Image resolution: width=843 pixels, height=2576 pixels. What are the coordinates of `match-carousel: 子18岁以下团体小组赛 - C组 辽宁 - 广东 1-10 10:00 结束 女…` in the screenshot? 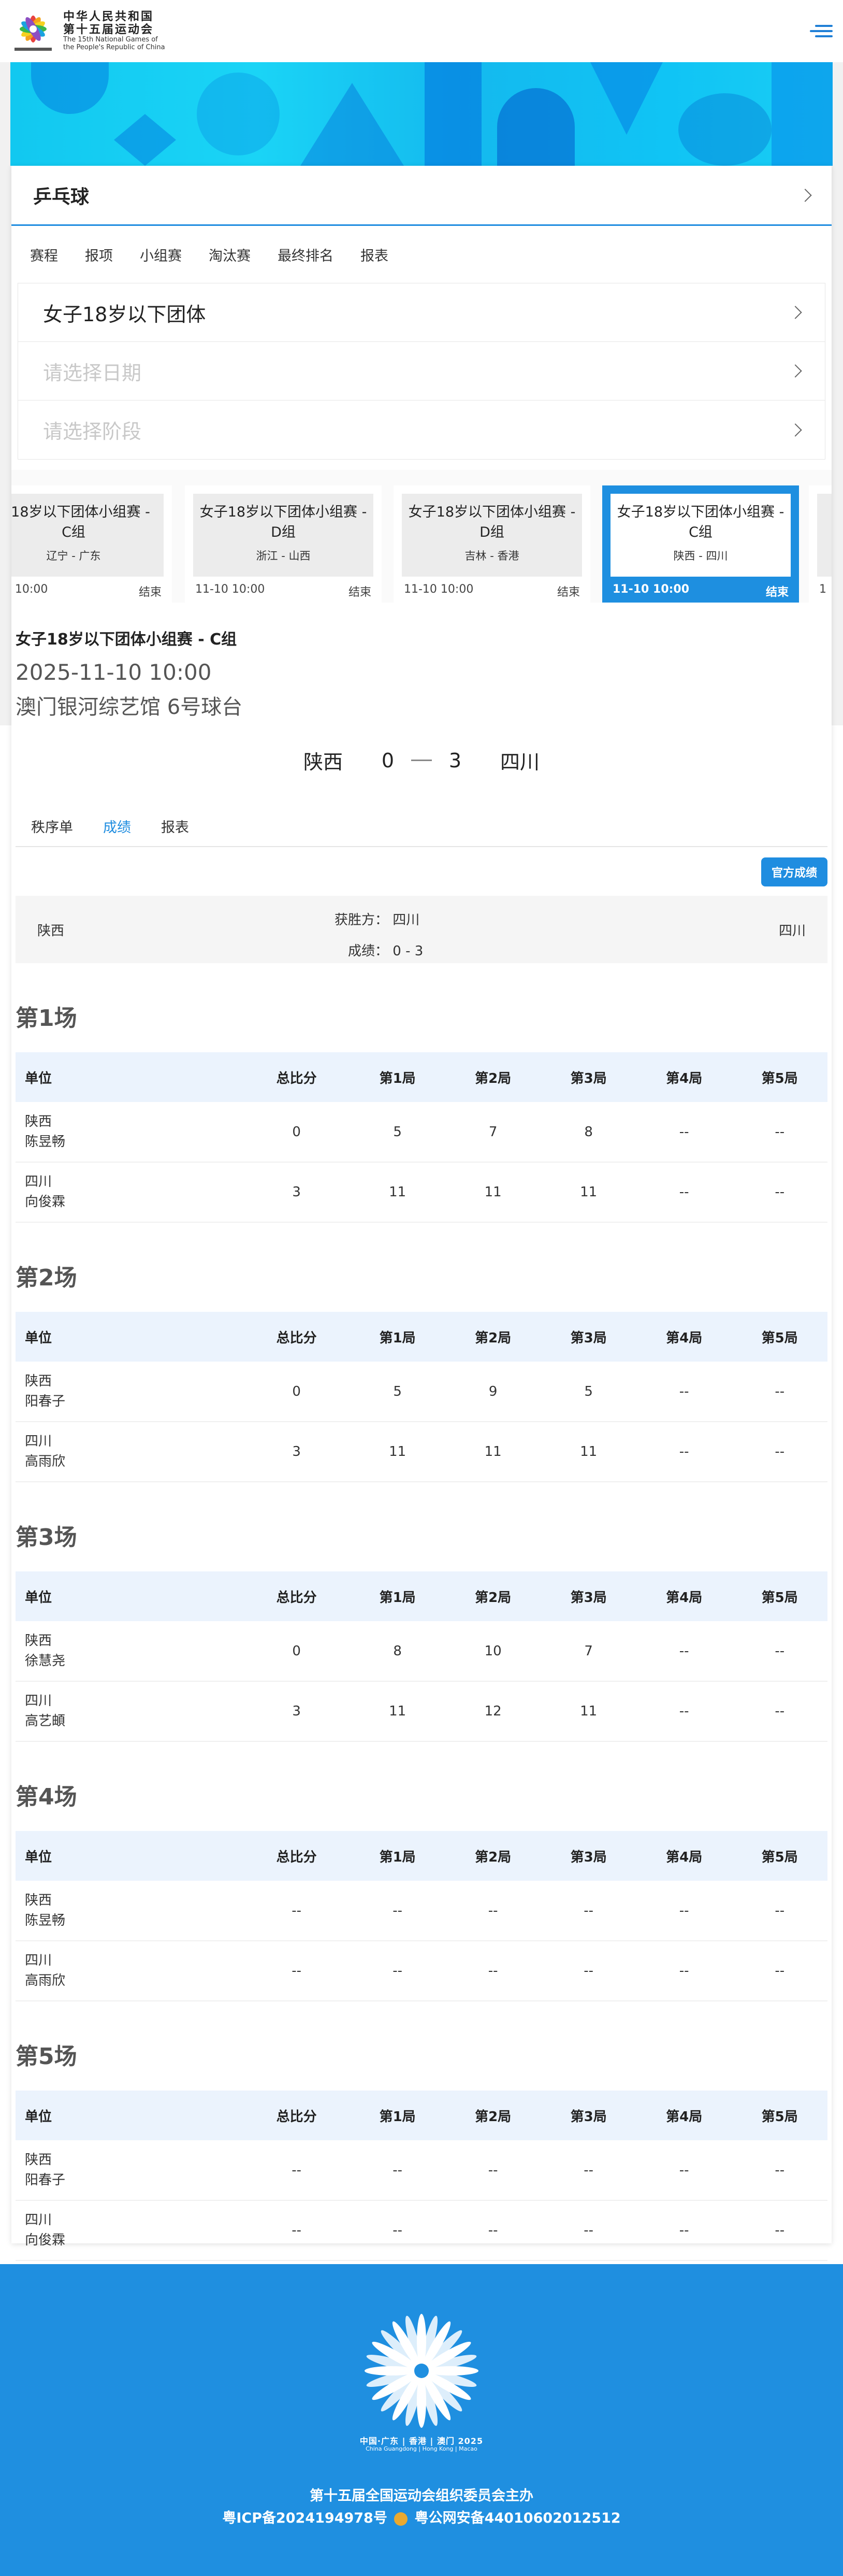 It's located at (422, 536).